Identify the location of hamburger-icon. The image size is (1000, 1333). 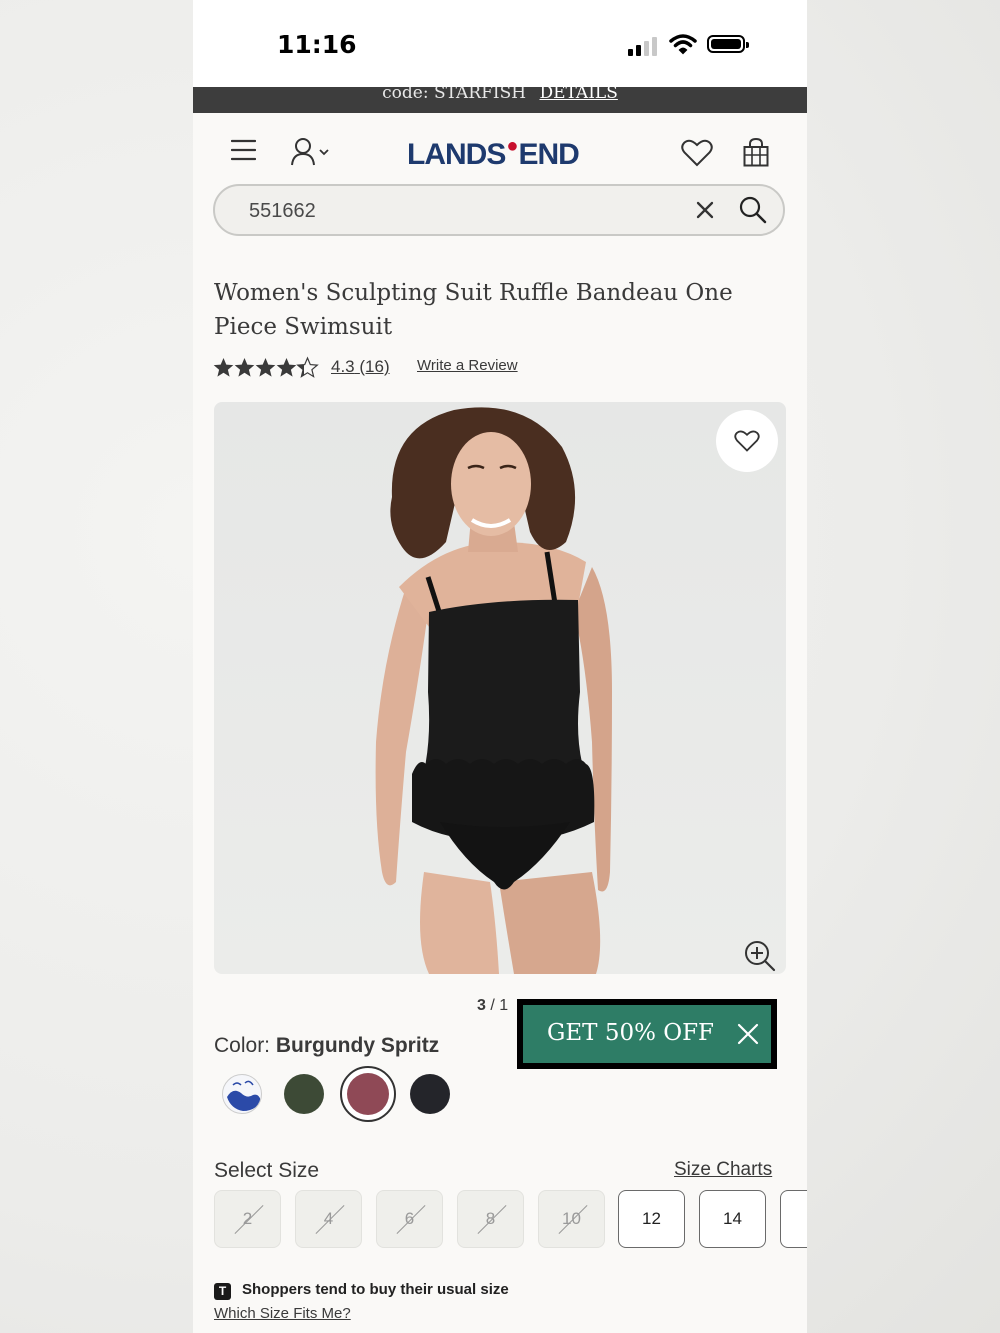
(243, 150).